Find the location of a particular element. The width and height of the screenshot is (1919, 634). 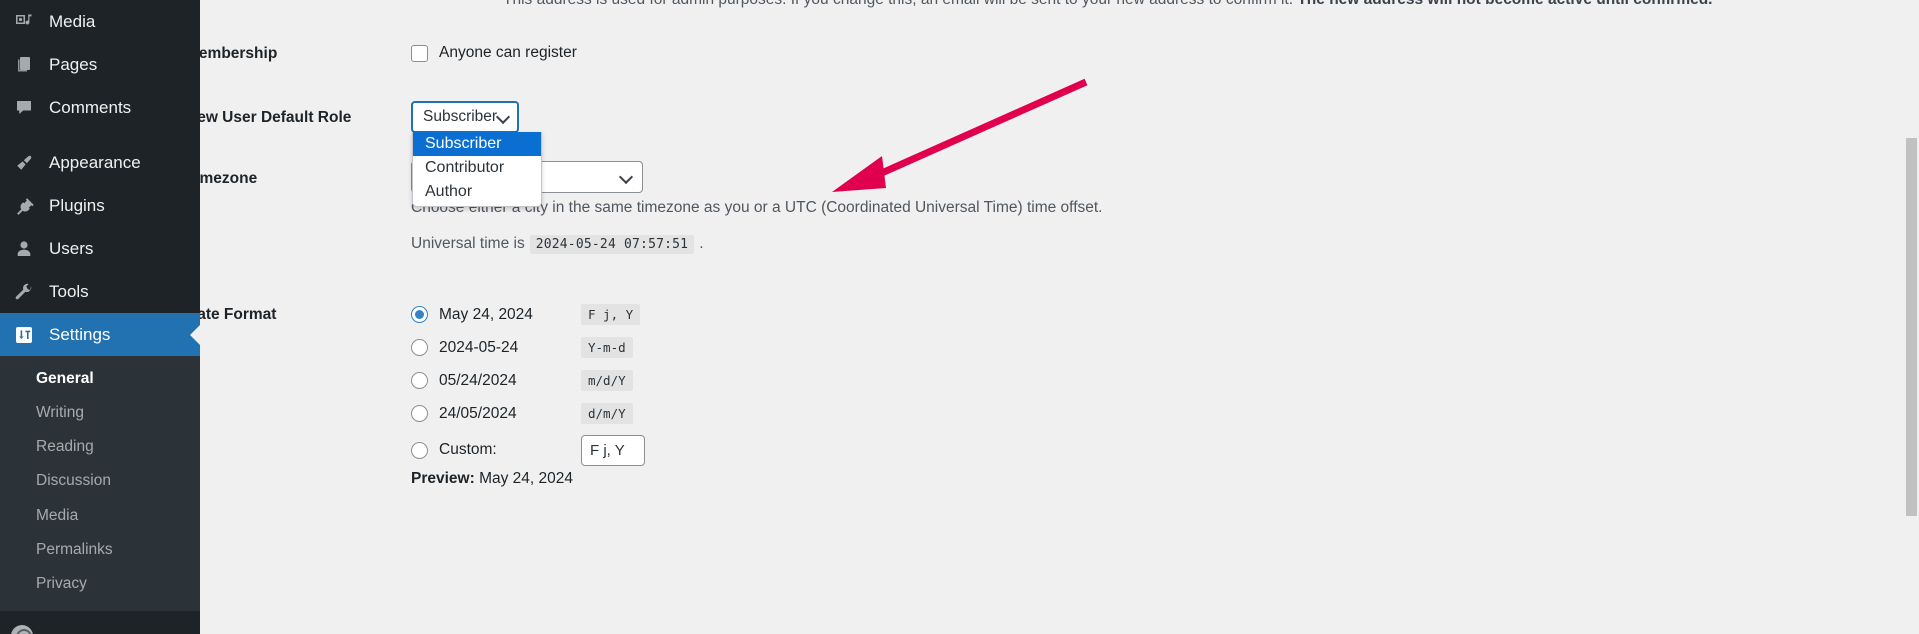

date-format-code: d/m/Y is located at coordinates (607, 413).